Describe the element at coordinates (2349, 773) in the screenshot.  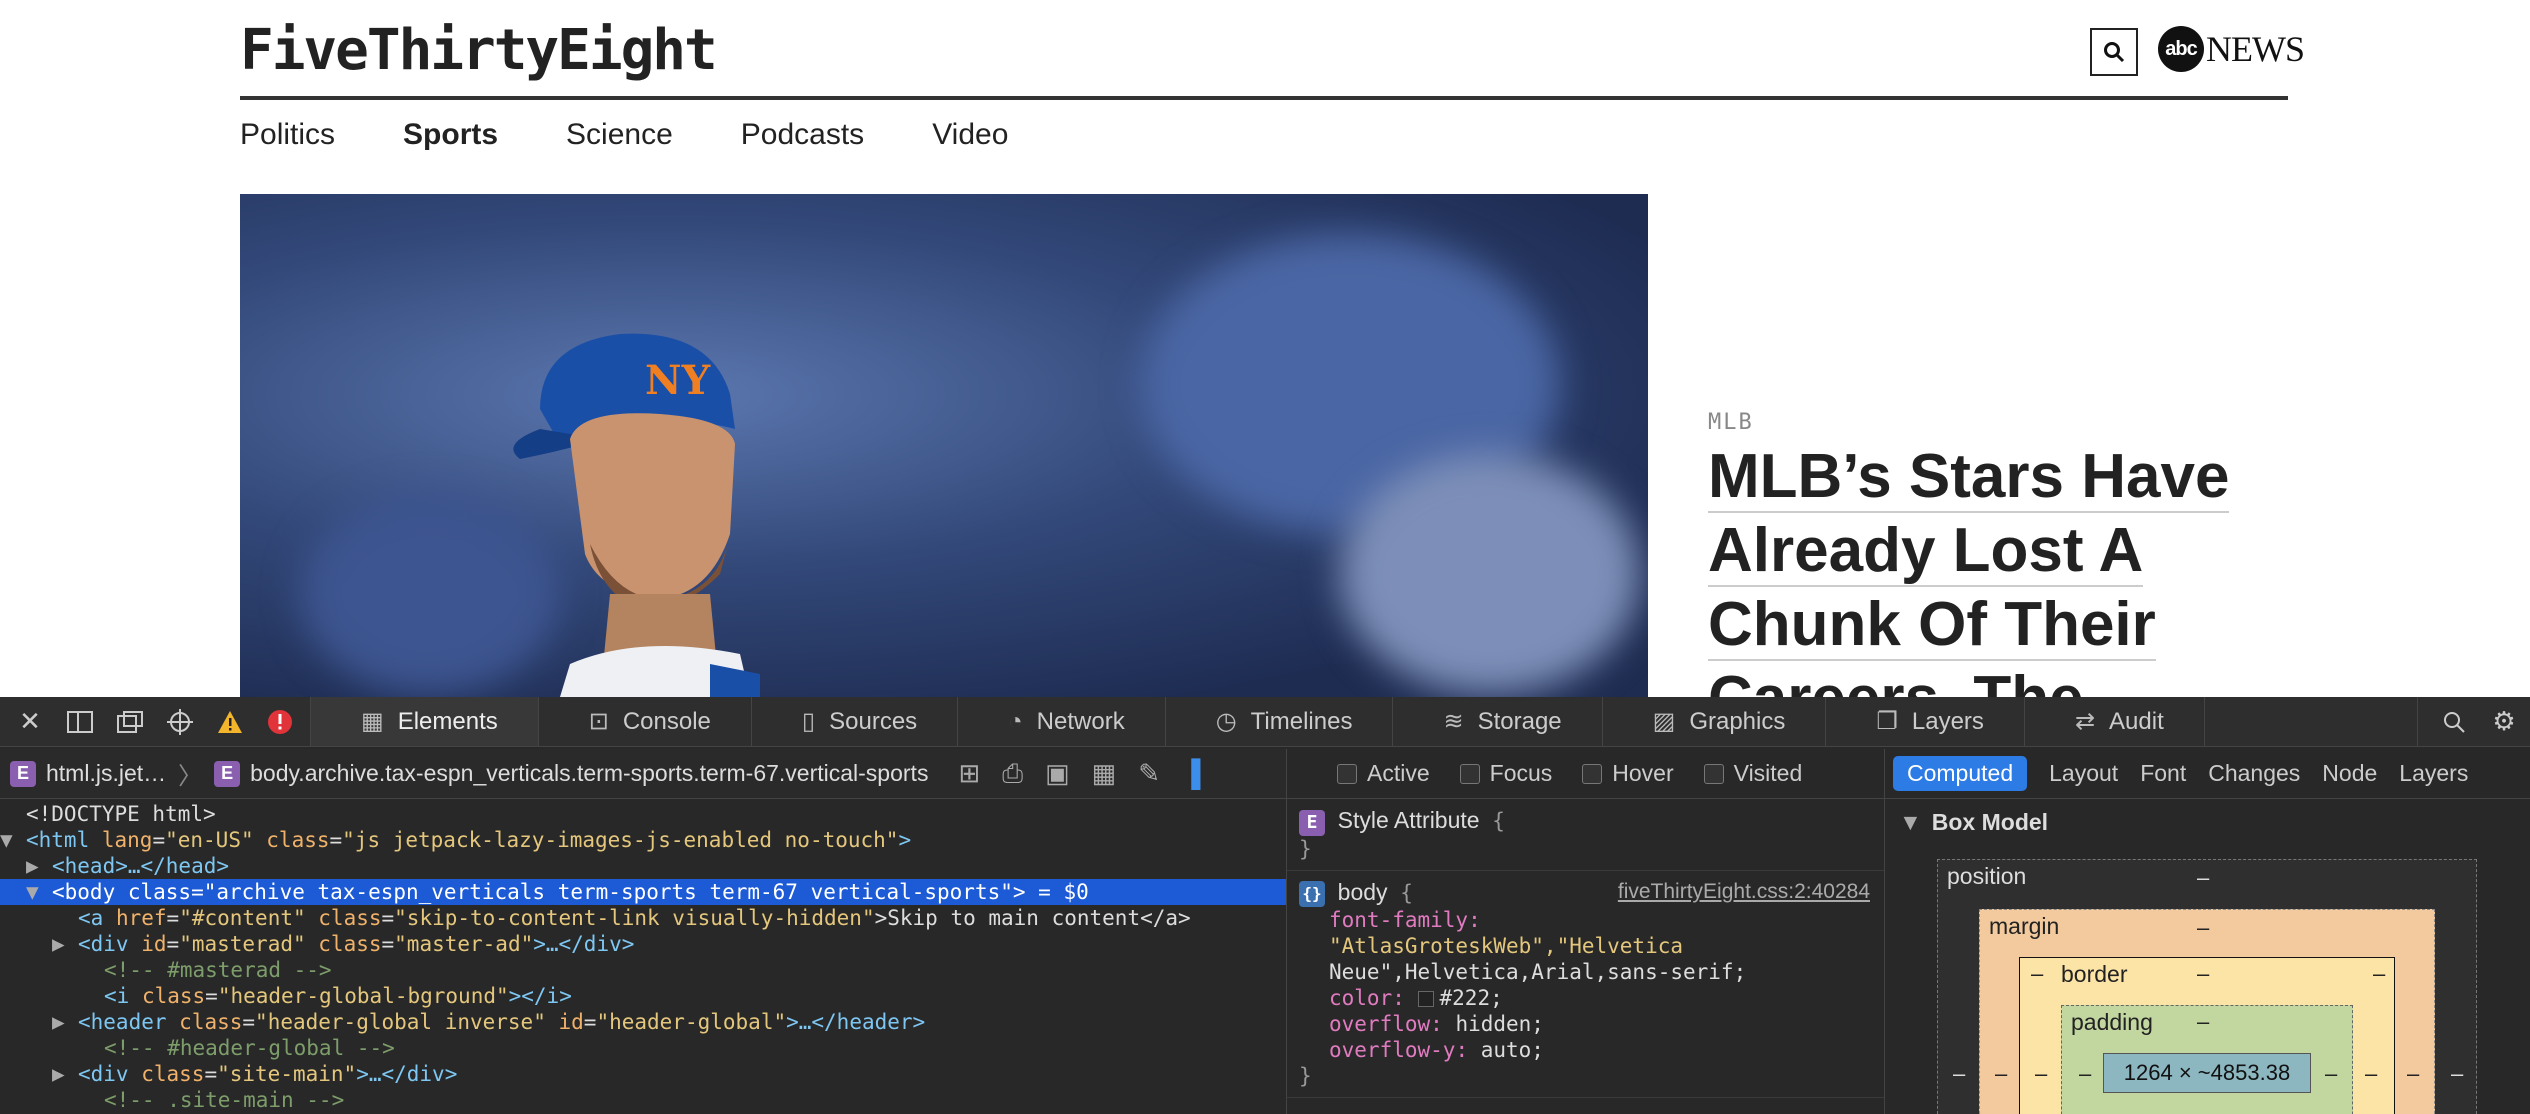
I see `tab-node: Node` at that location.